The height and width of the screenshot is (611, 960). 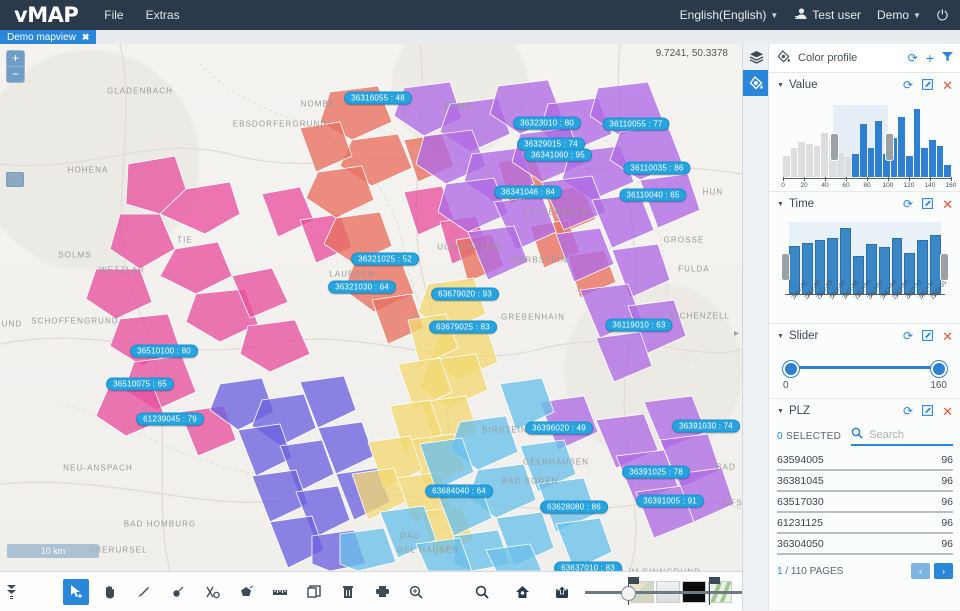 What do you see at coordinates (362, 287) in the screenshot?
I see `map-feature-label: 36321030 : 64` at bounding box center [362, 287].